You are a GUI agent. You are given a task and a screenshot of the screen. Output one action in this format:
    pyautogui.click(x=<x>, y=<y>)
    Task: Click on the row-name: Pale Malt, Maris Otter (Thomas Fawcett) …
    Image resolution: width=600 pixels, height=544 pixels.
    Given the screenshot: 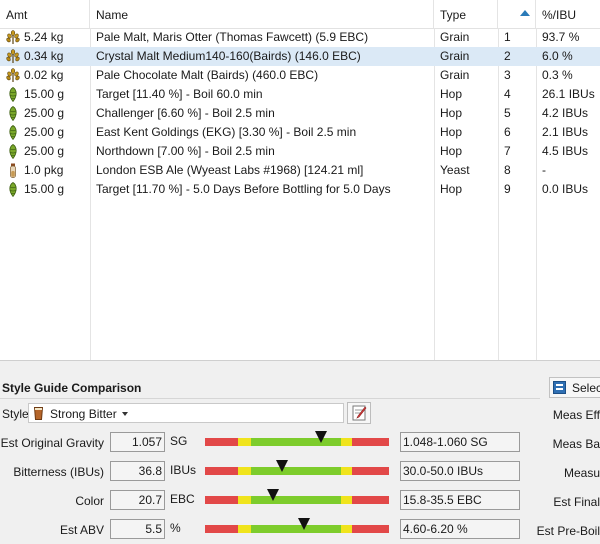 What is the action you would take?
    pyautogui.click(x=232, y=37)
    